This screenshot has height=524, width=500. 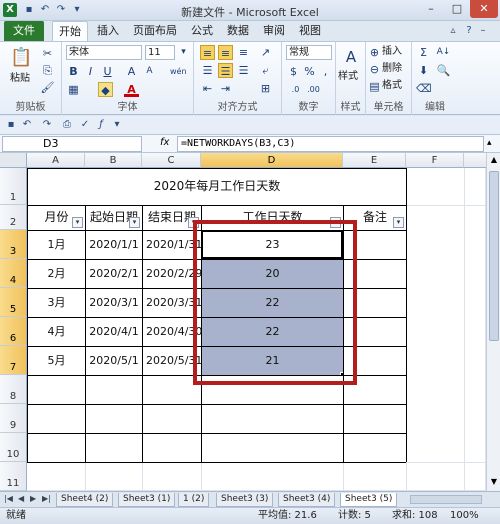 I want to click on align-middle-icon: ≡, so click(x=225, y=52).